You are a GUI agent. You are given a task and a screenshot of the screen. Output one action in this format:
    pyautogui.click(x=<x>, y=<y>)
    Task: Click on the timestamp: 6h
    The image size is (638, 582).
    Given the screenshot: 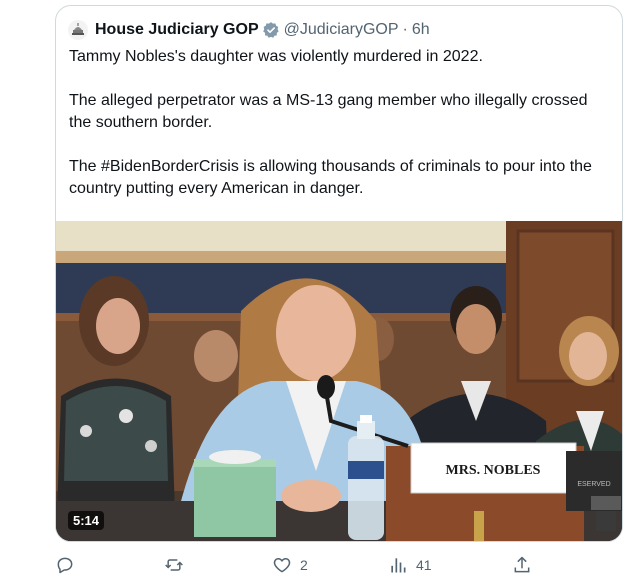 What is the action you would take?
    pyautogui.click(x=421, y=30)
    